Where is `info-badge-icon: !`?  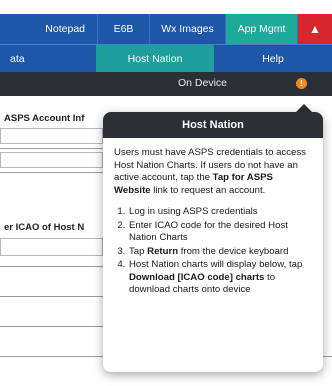 info-badge-icon: ! is located at coordinates (301, 83).